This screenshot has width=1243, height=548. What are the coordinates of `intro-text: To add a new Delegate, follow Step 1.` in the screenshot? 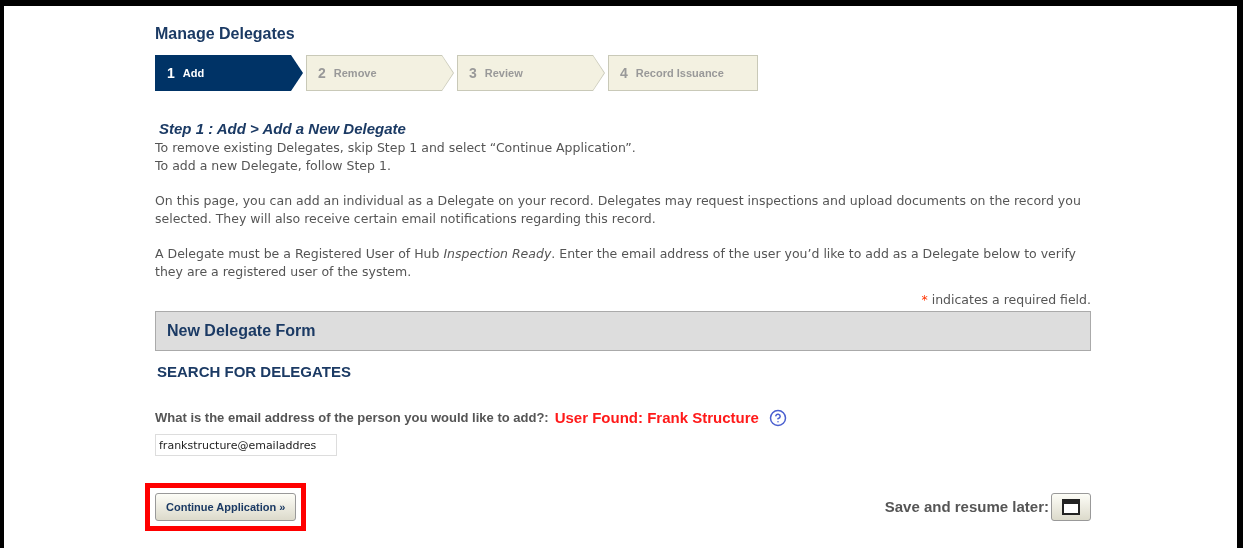 It's located at (273, 166).